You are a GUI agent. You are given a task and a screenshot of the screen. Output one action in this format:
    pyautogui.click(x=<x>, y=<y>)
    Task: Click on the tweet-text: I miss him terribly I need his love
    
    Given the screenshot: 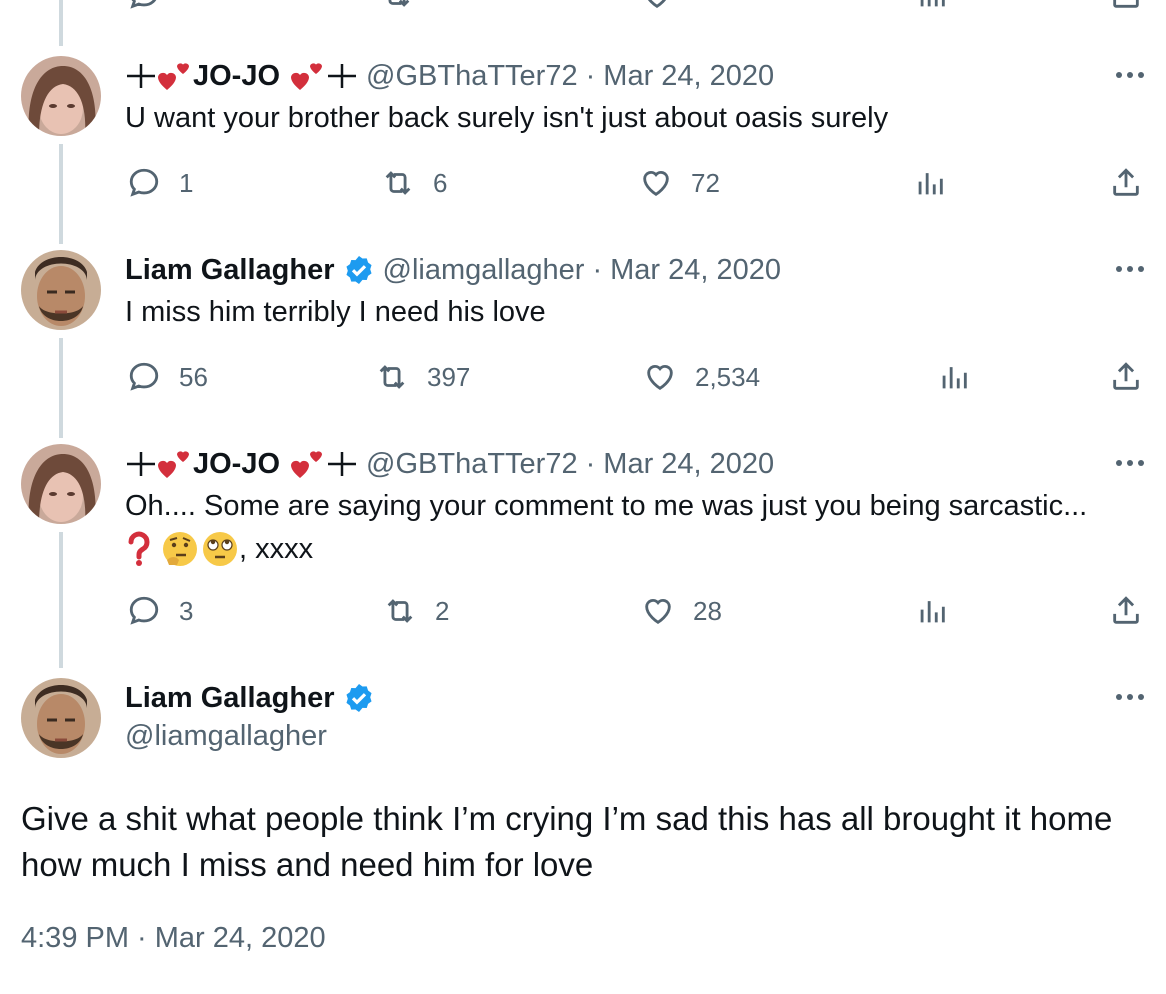 What is the action you would take?
    pyautogui.click(x=335, y=312)
    